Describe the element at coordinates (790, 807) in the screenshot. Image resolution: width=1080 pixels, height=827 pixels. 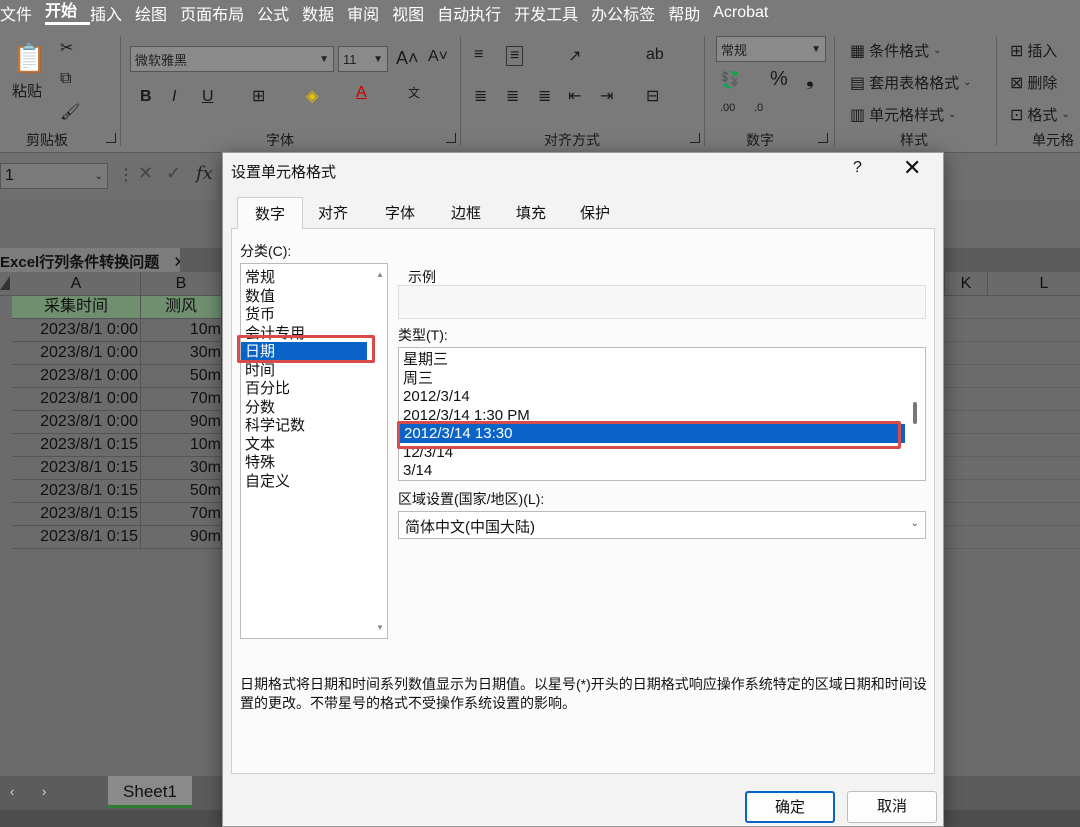
I see `ok-button: 确定` at that location.